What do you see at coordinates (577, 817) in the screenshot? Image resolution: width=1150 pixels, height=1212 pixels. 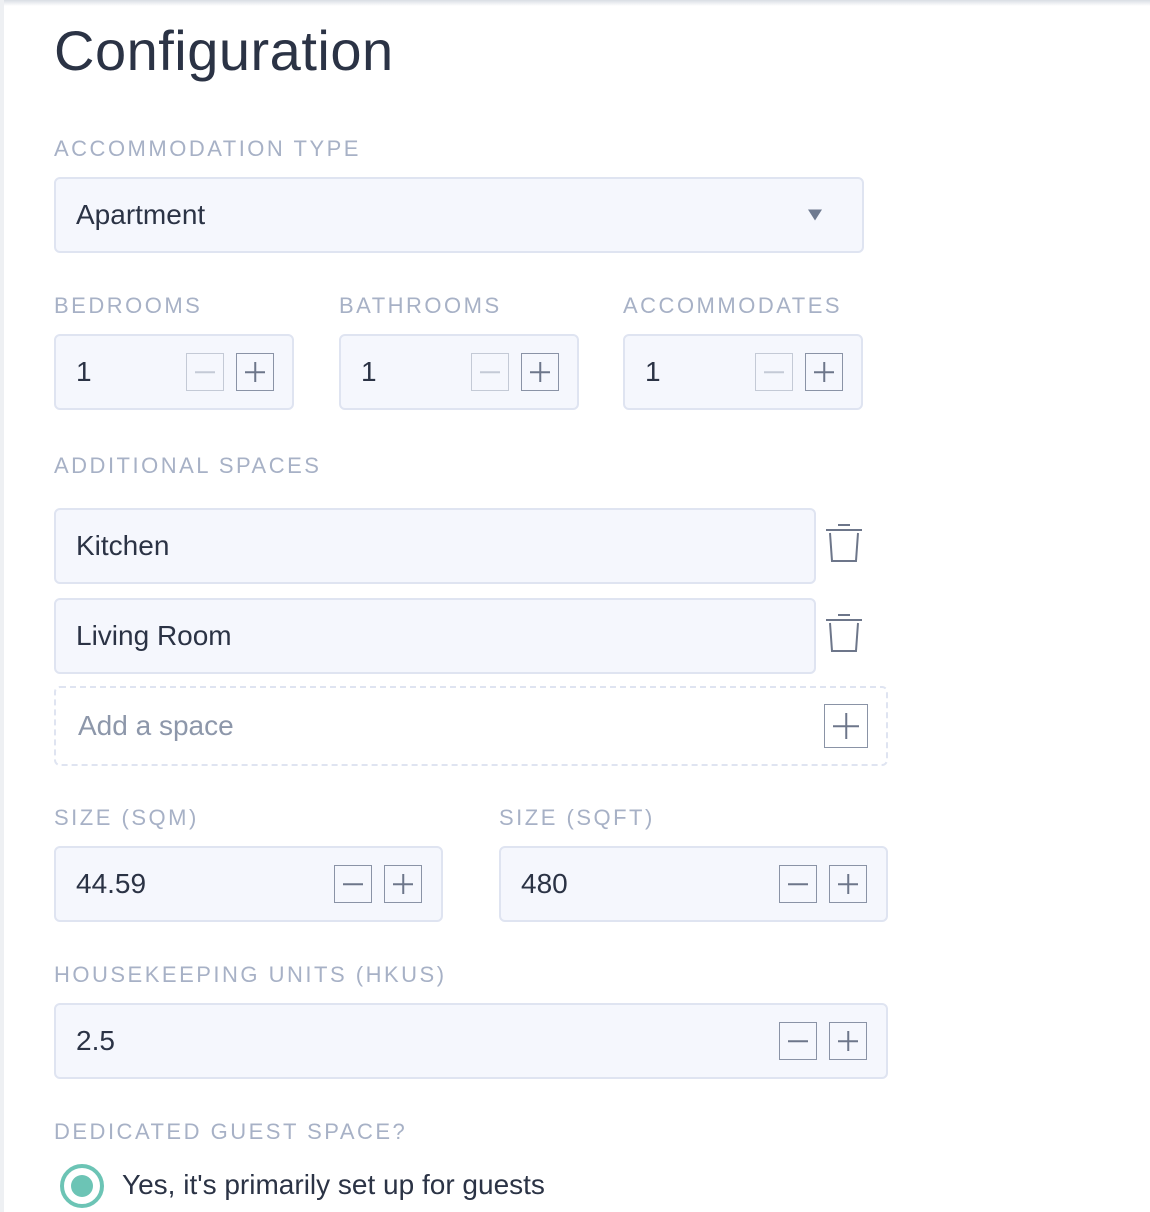 I see `size-sqft-label: SIZE (SQFT)` at bounding box center [577, 817].